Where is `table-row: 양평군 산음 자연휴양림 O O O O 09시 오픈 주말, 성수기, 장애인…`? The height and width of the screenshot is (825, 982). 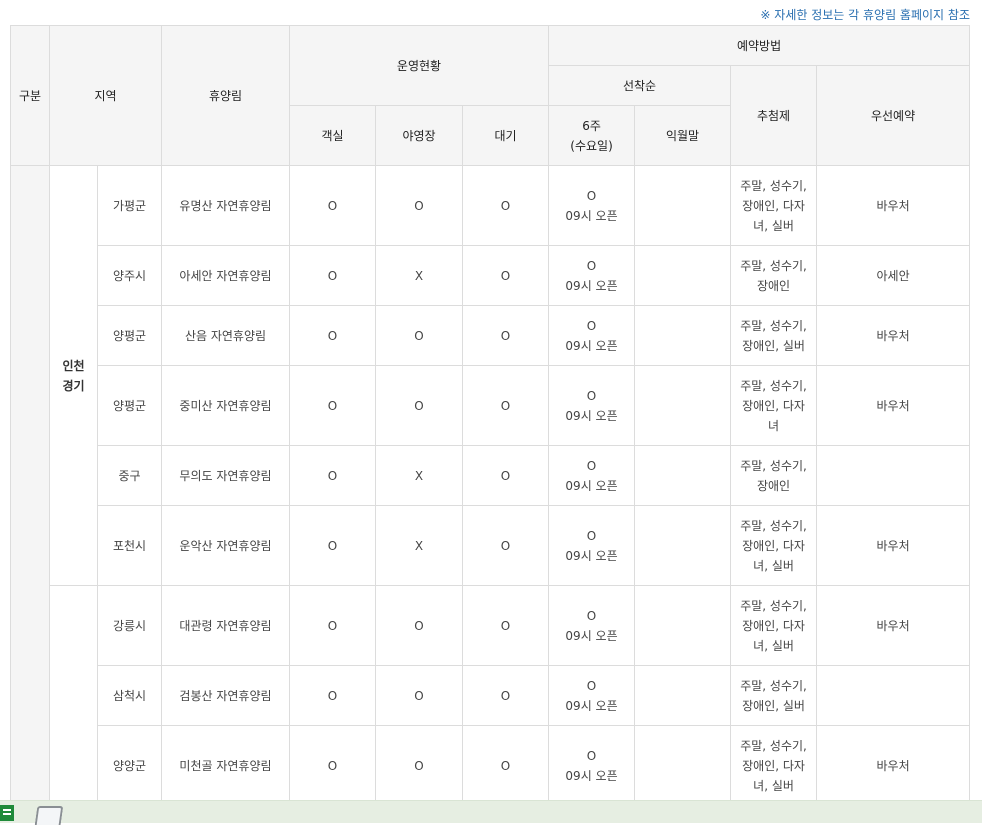 table-row: 양평군 산음 자연휴양림 O O O O 09시 오픈 주말, 성수기, 장애인… is located at coordinates (491, 335).